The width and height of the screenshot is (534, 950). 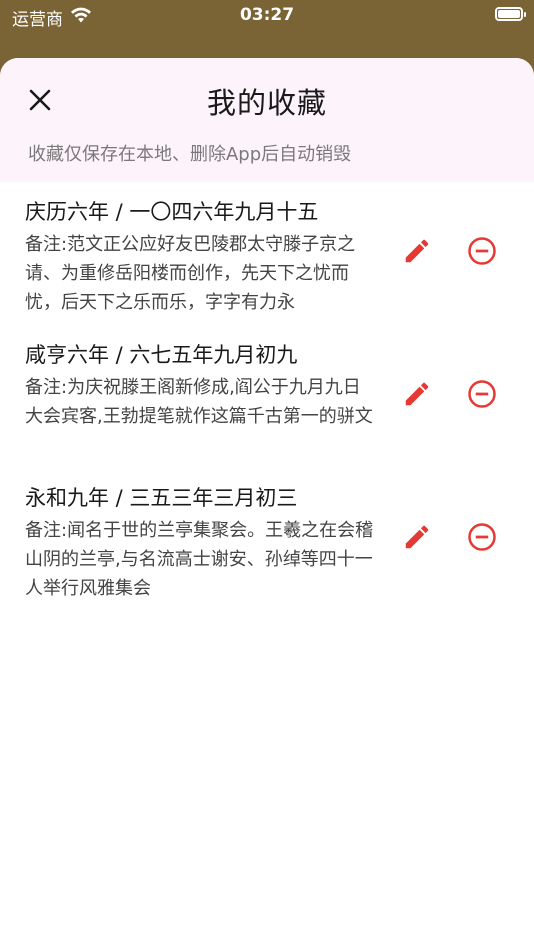 I want to click on clock: 03:27, so click(x=267, y=15).